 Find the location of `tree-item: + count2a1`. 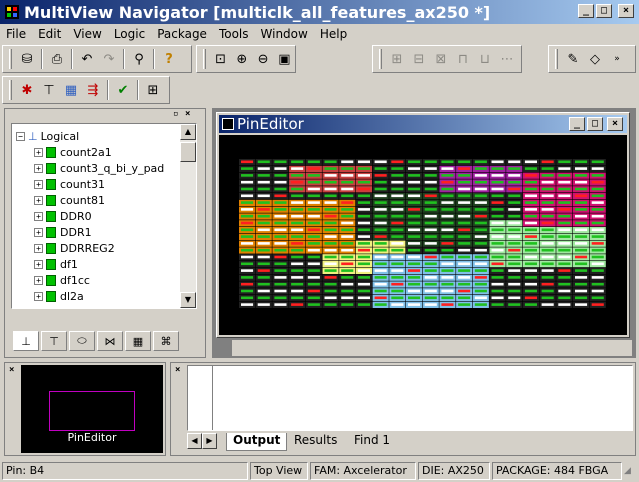

tree-item: + count2a1 is located at coordinates (73, 152).